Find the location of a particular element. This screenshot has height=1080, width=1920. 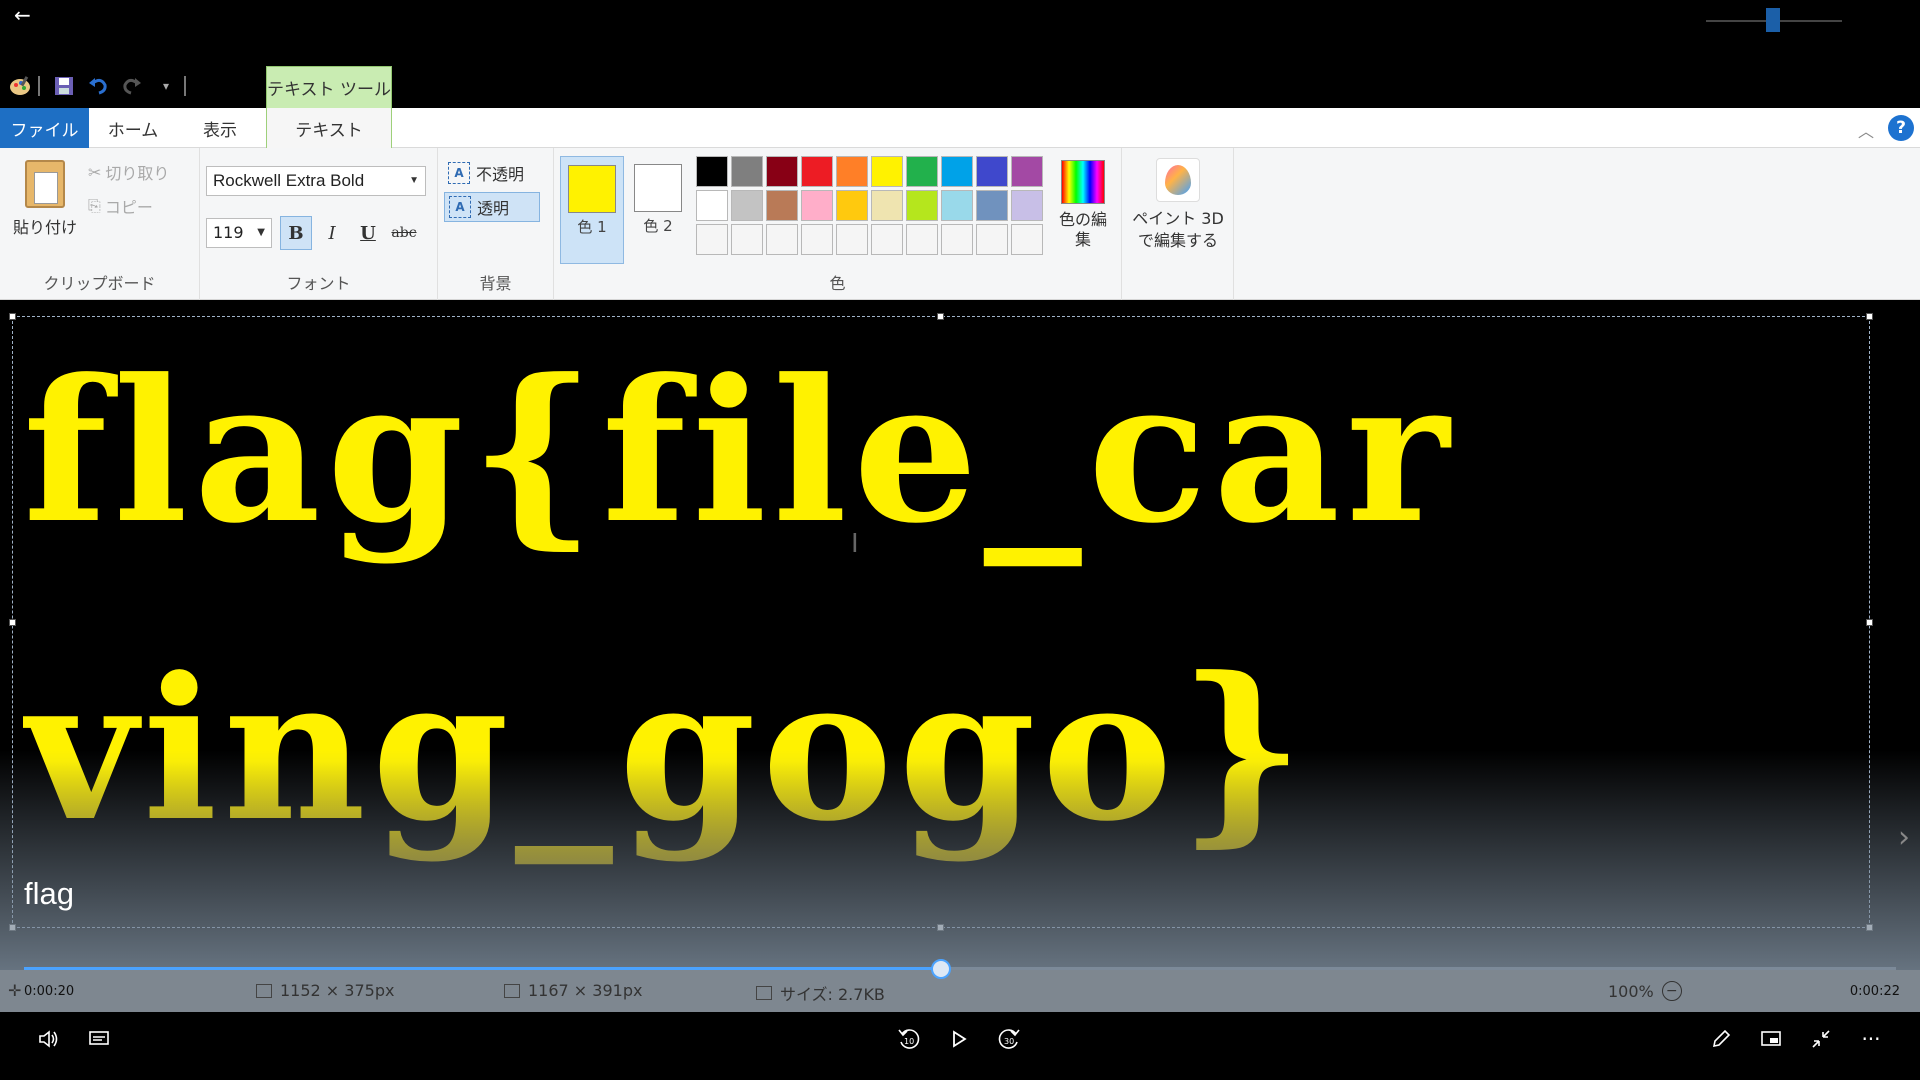

mini-view-icon is located at coordinates (1771, 1039).